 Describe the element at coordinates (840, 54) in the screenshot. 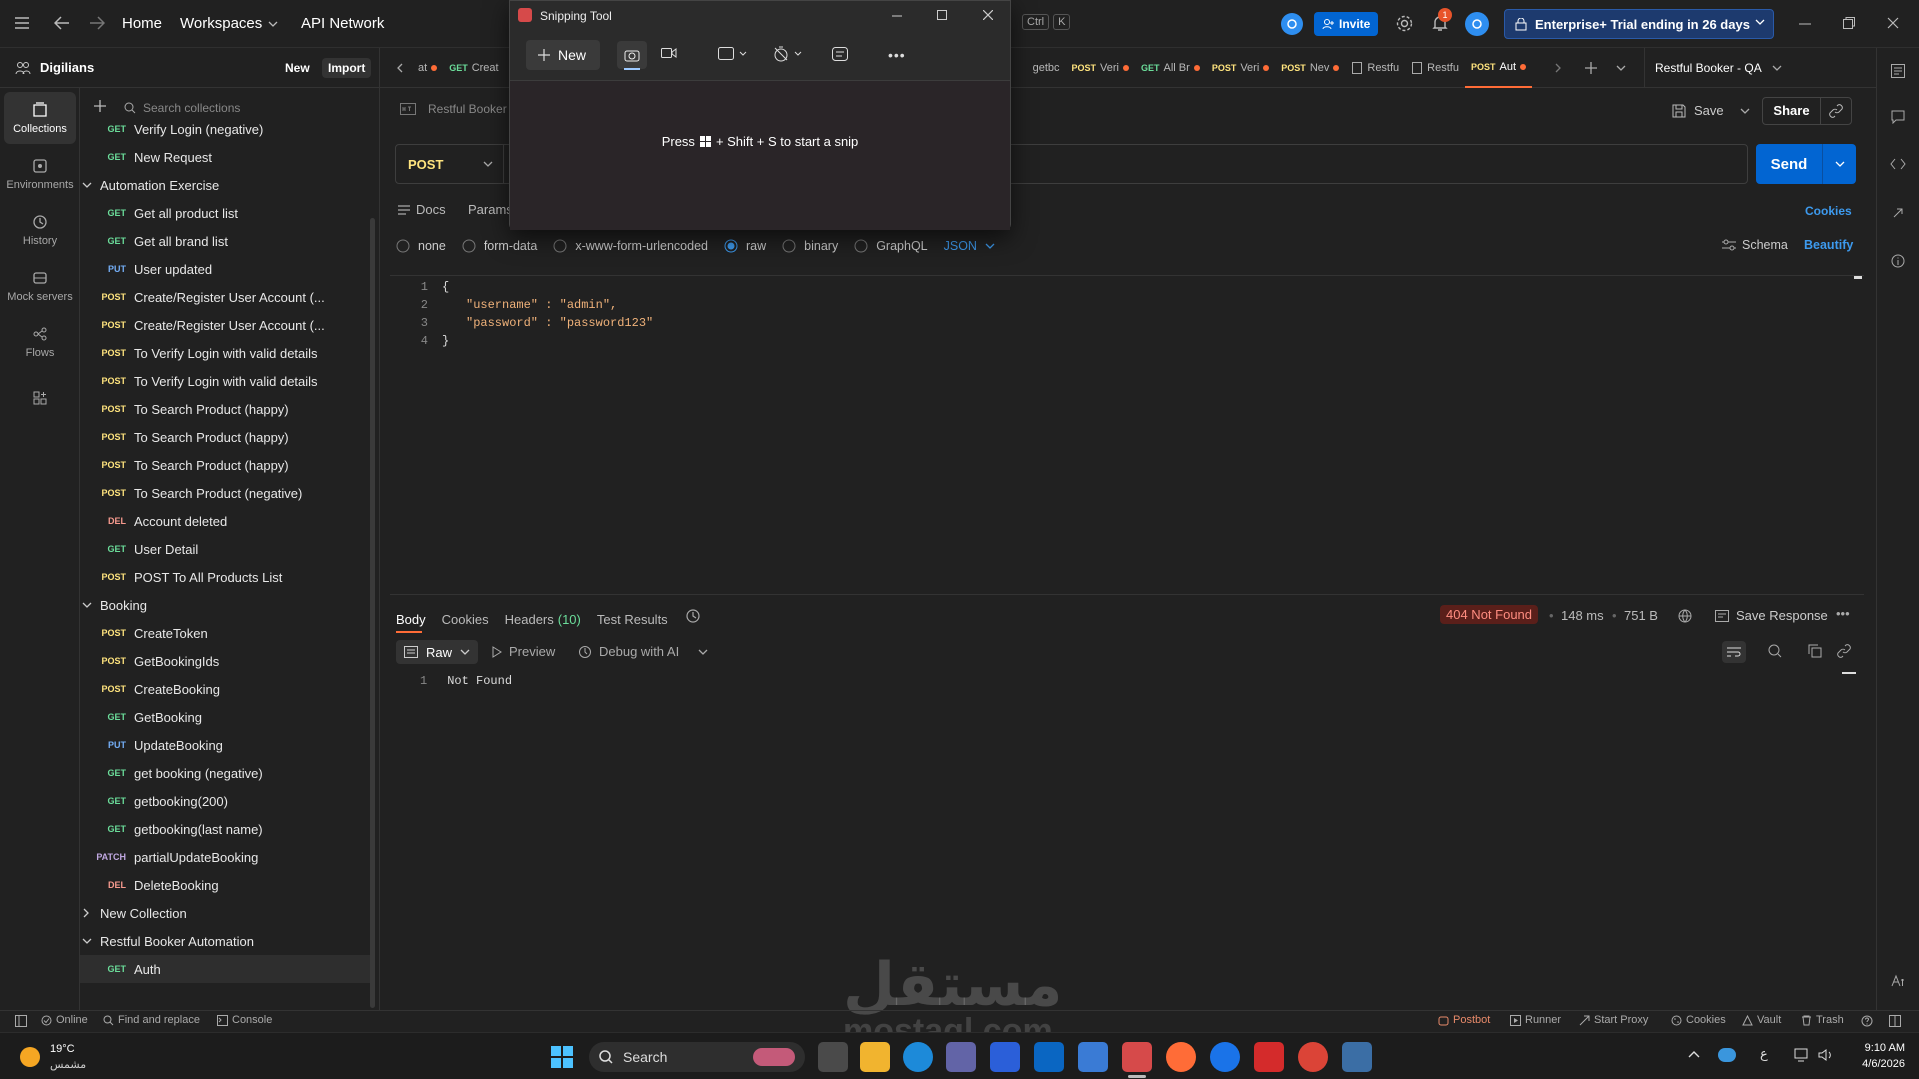

I see `snip-text-actions-icon` at that location.